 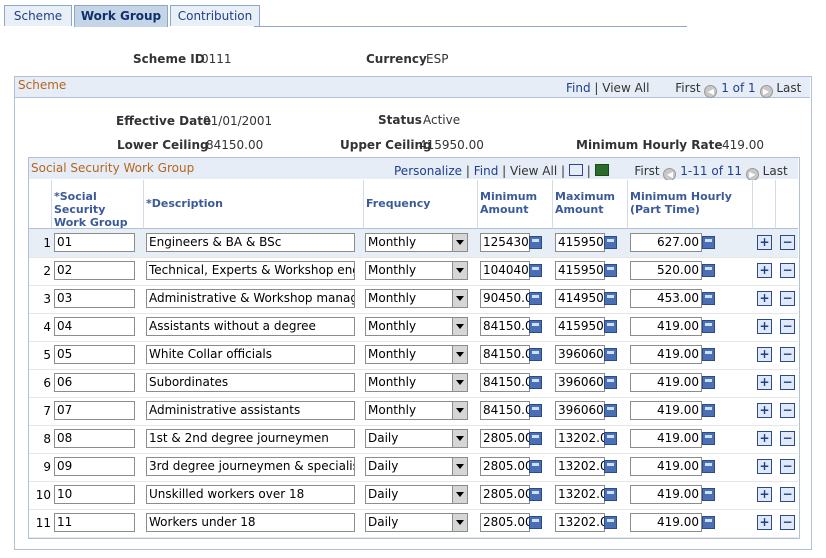 I want to click on chevron-right-icon: ▶, so click(x=766, y=91).